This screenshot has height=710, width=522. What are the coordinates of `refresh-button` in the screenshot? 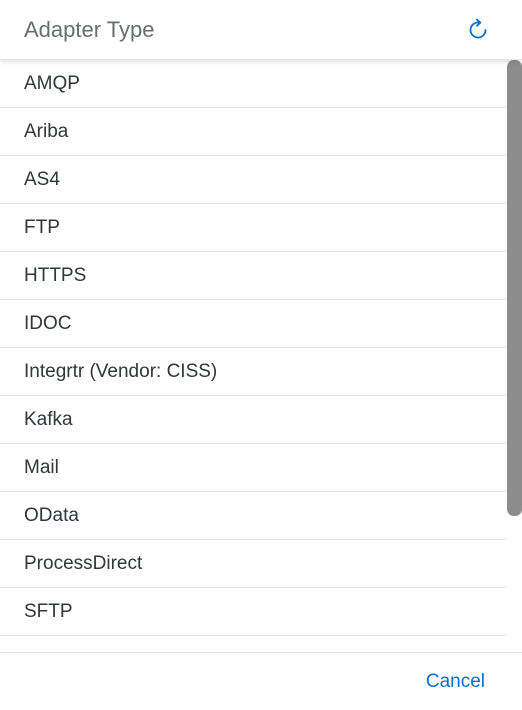 It's located at (478, 32).